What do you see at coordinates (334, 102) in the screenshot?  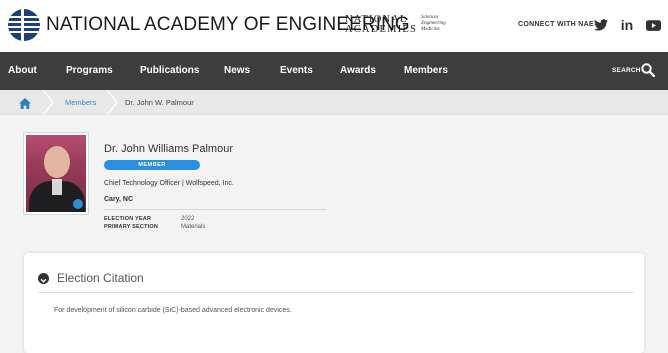 I see `breadcrumb: Members Dr. John W. Palmour` at bounding box center [334, 102].